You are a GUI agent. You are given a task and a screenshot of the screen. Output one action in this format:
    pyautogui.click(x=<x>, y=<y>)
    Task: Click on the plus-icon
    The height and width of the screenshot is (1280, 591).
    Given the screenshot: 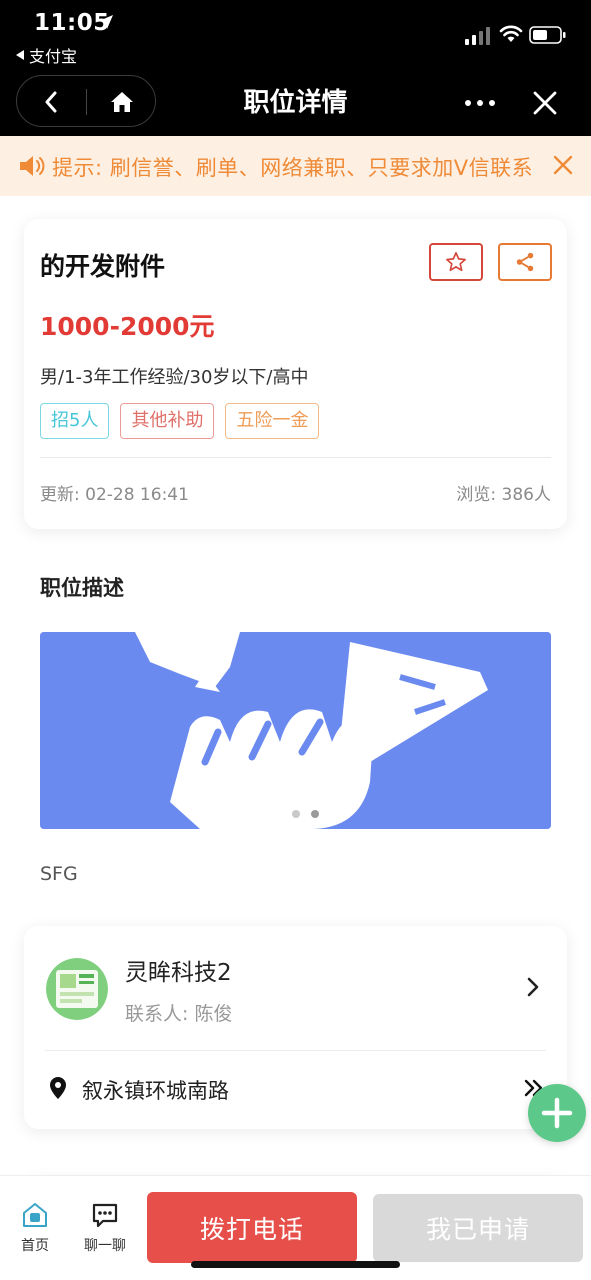 What is the action you would take?
    pyautogui.click(x=557, y=1113)
    